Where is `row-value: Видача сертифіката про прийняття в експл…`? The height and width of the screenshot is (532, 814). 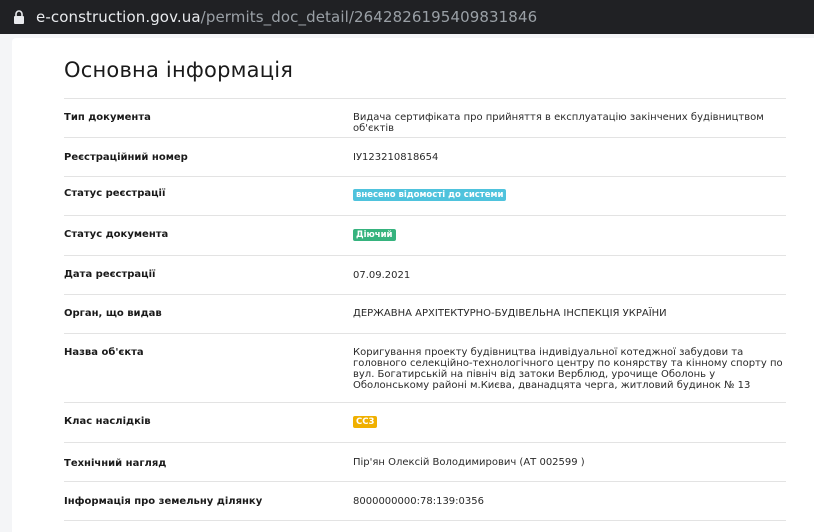
row-value: Видача сертифіката про прийняття в експл… is located at coordinates (558, 123).